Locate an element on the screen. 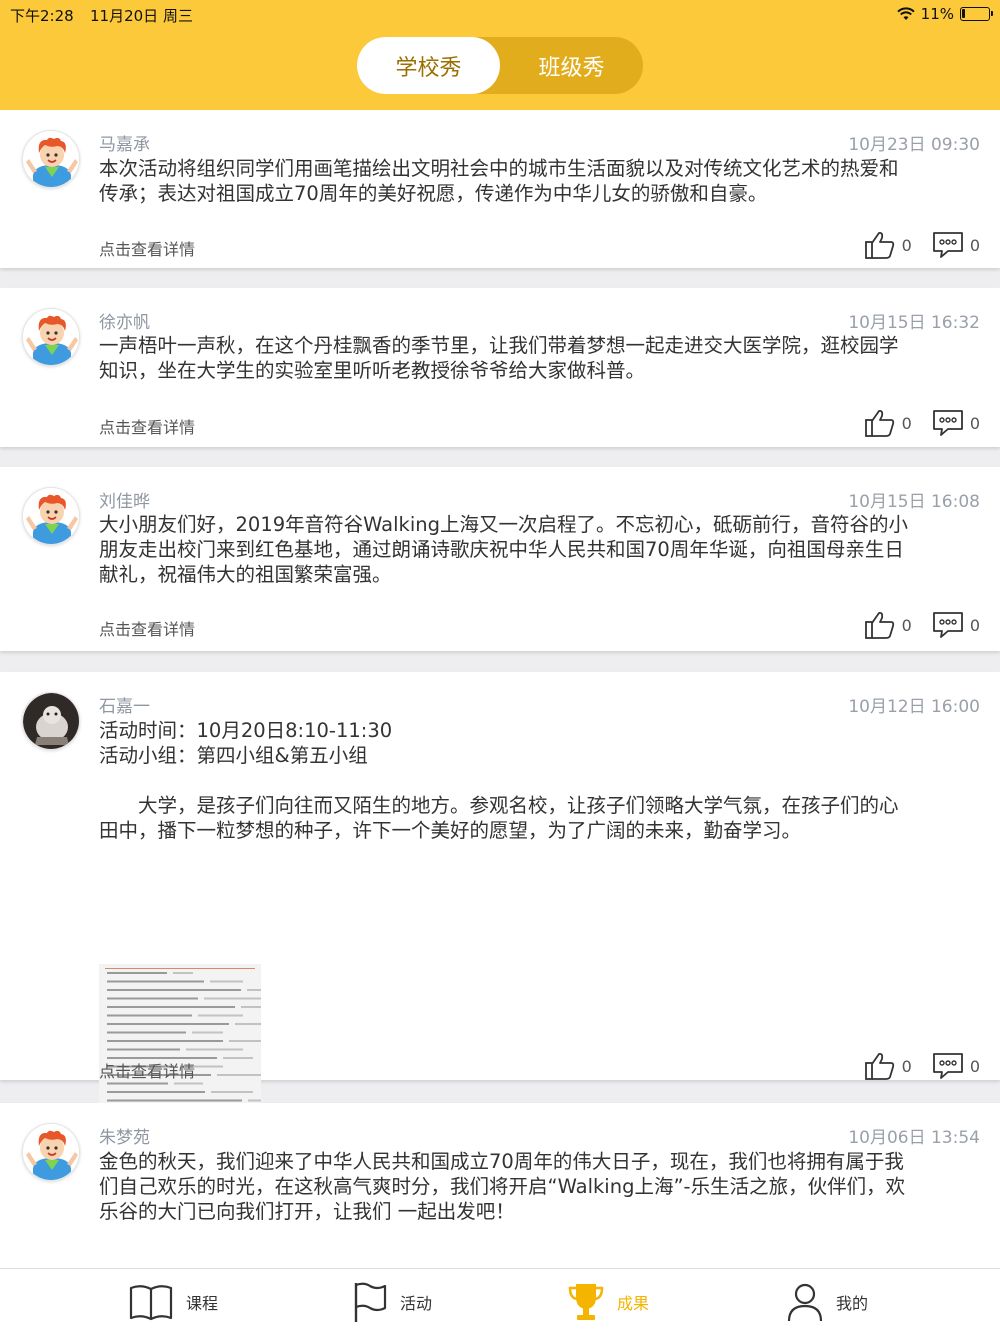  tab-course-label: 课程 is located at coordinates (202, 1303).